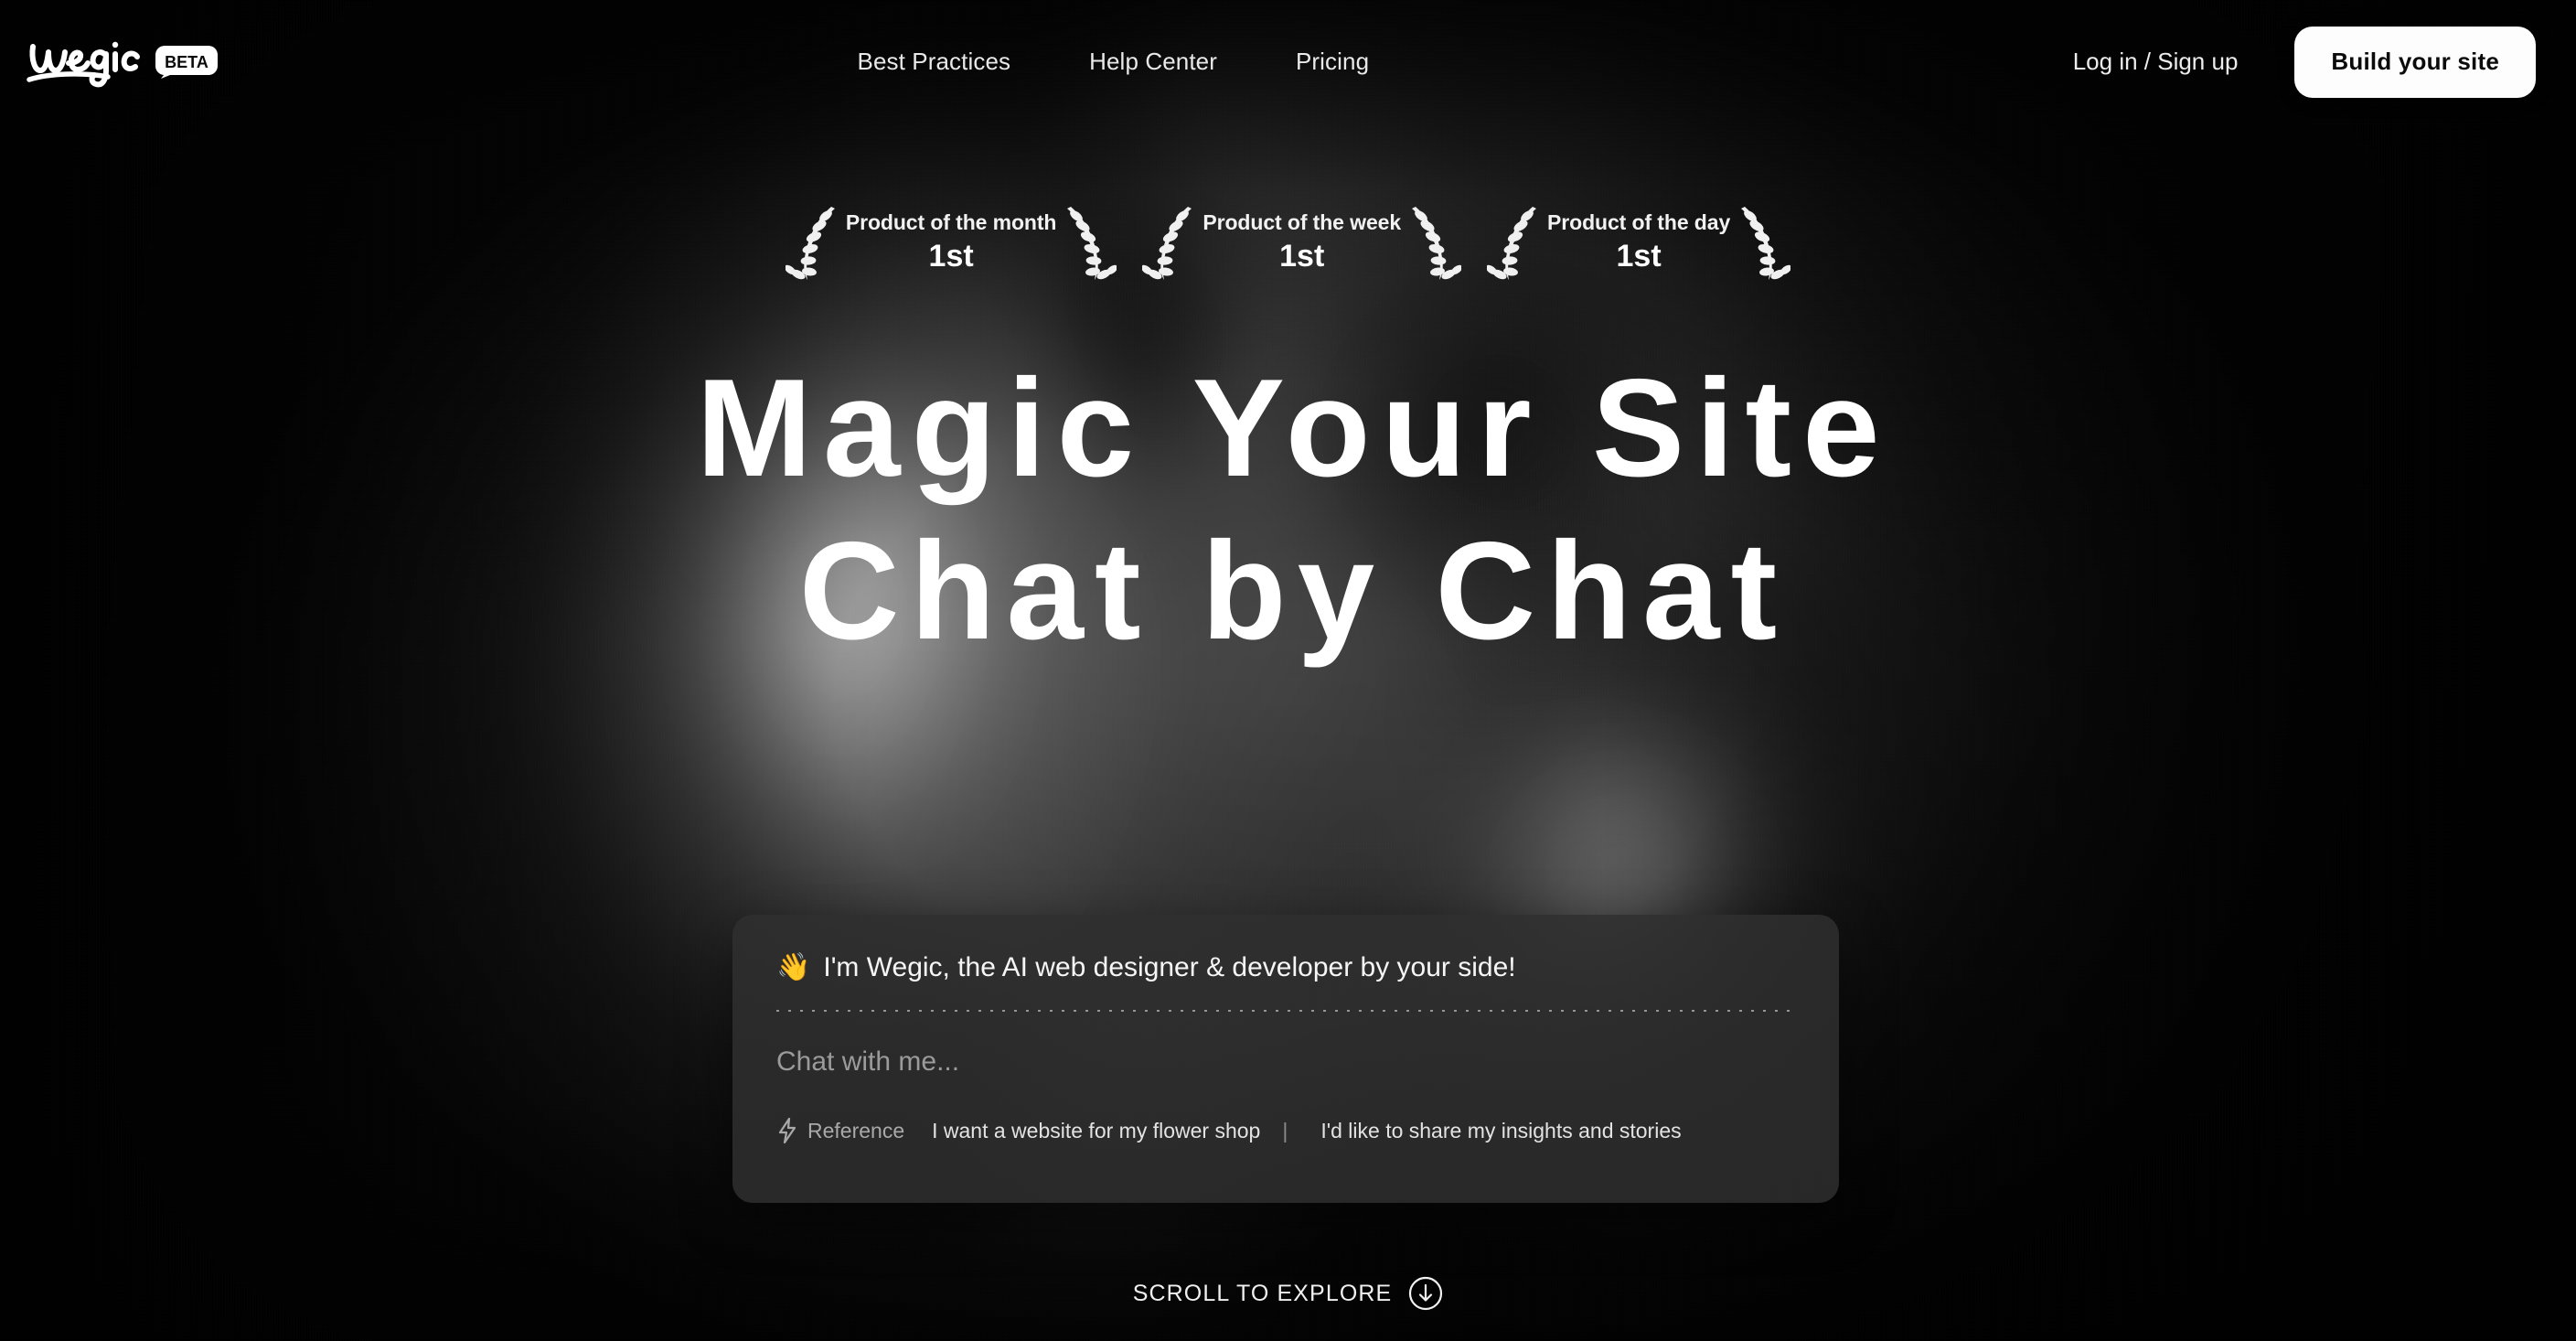 Image resolution: width=2576 pixels, height=1341 pixels. I want to click on award-text-week: Product of the week 1st, so click(1302, 242).